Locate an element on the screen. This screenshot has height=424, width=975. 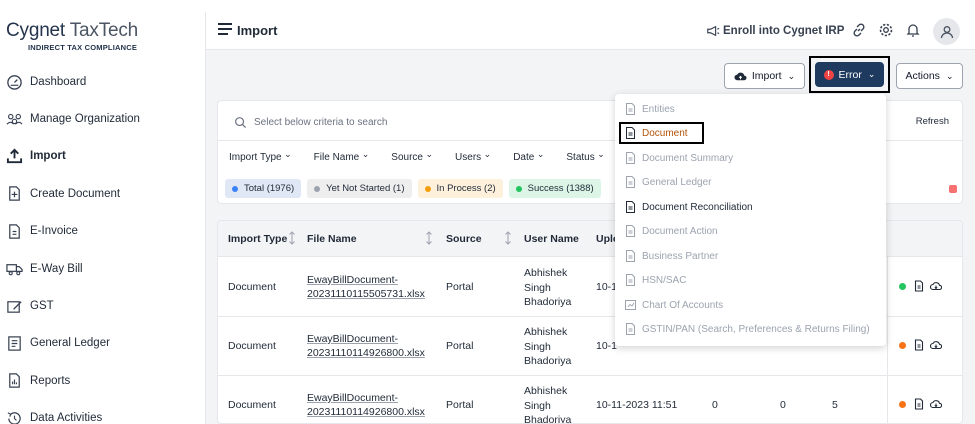
error-button-highlight: ! Error ⌄ is located at coordinates (849, 74).